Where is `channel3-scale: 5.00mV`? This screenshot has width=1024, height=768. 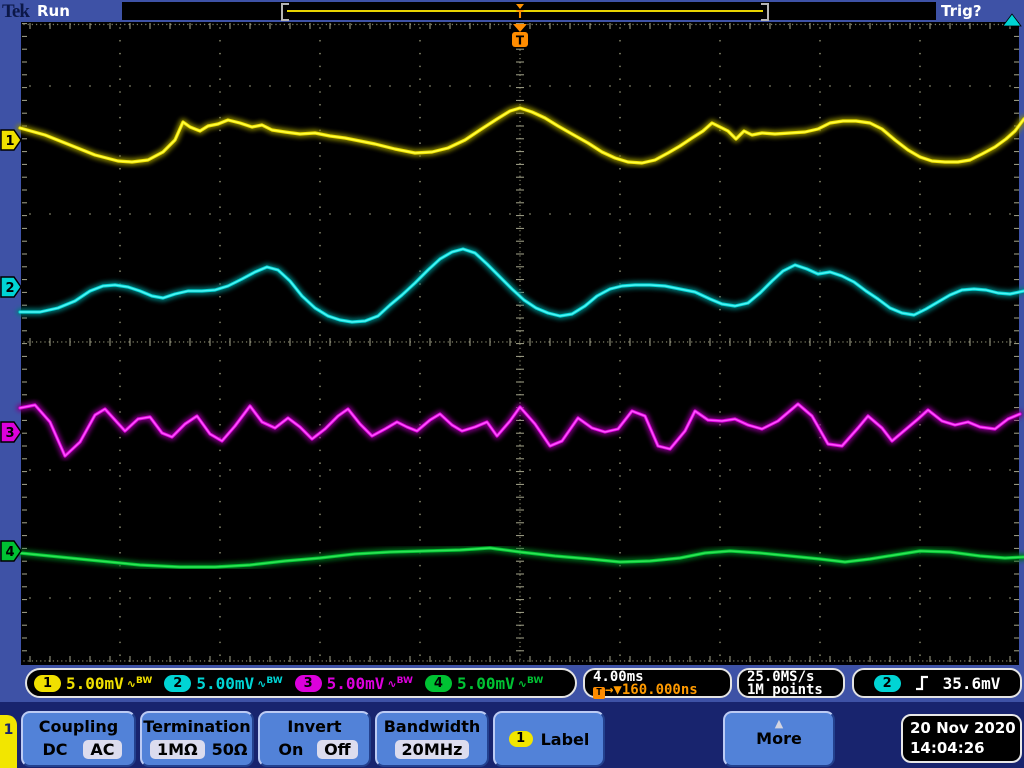 channel3-scale: 5.00mV is located at coordinates (355, 683).